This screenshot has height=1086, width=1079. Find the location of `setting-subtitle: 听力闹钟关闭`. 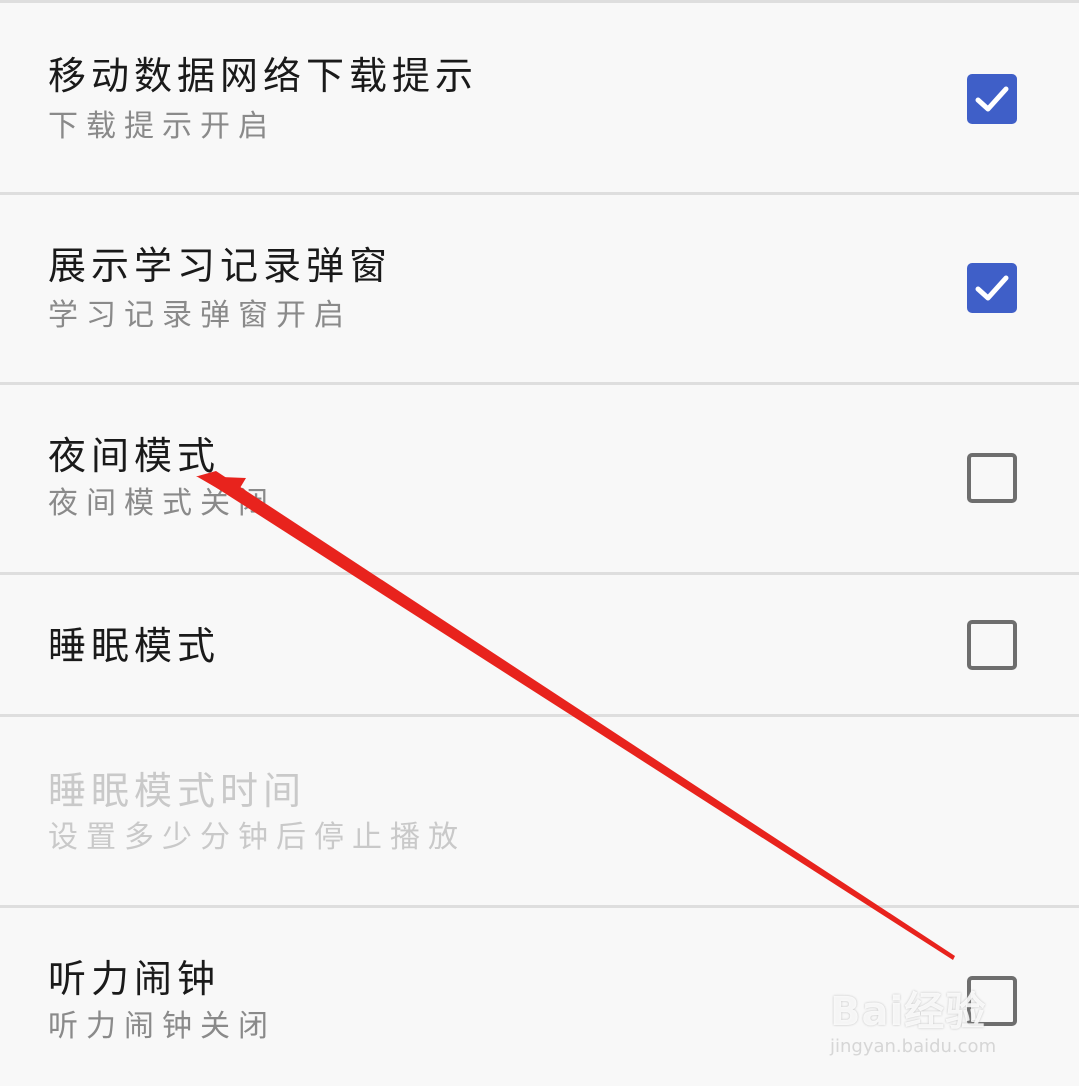

setting-subtitle: 听力闹钟关闭 is located at coordinates (162, 1026).